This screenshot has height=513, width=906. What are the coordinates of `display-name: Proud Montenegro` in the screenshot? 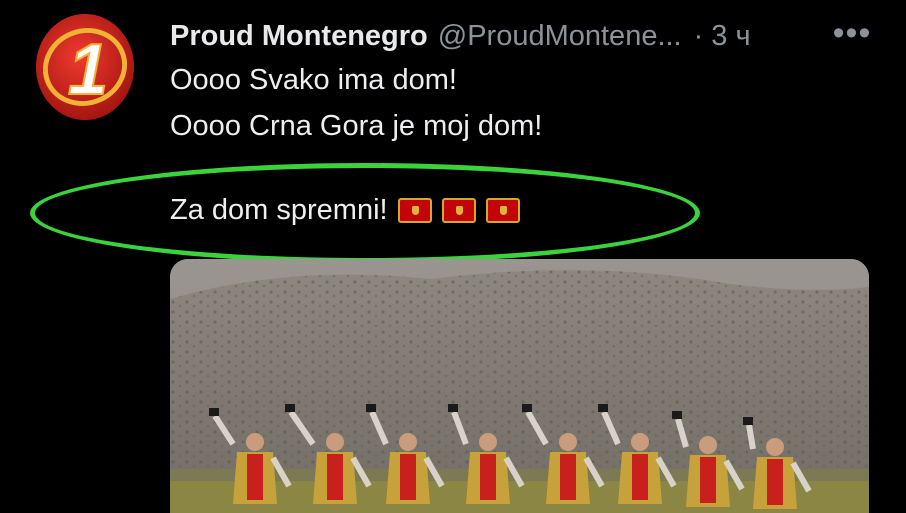 It's located at (299, 36).